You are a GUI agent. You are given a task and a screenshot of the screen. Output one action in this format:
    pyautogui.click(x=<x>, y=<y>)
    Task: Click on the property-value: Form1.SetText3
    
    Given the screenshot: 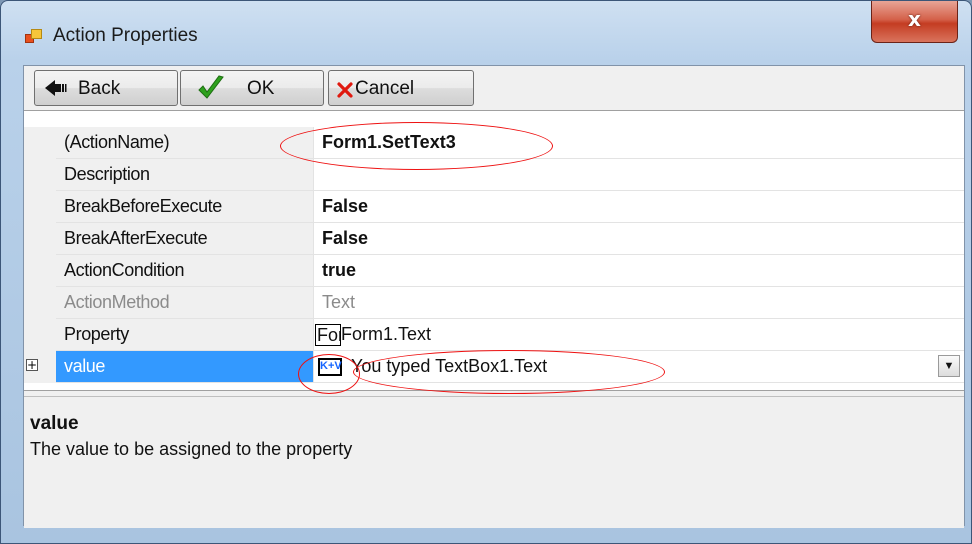 What is the action you would take?
    pyautogui.click(x=638, y=143)
    